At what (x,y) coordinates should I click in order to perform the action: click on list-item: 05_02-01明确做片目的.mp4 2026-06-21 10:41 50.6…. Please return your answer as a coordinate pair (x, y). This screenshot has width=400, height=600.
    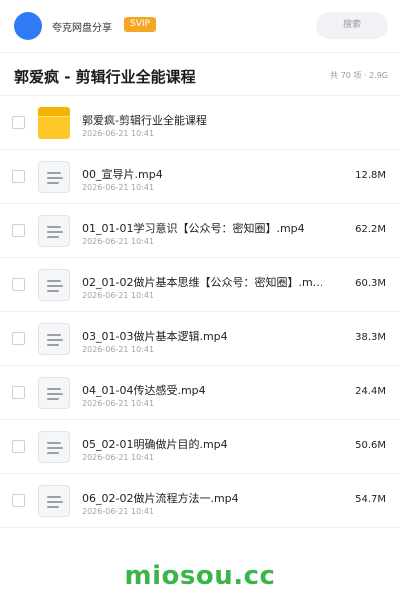
    Looking at the image, I should click on (200, 447).